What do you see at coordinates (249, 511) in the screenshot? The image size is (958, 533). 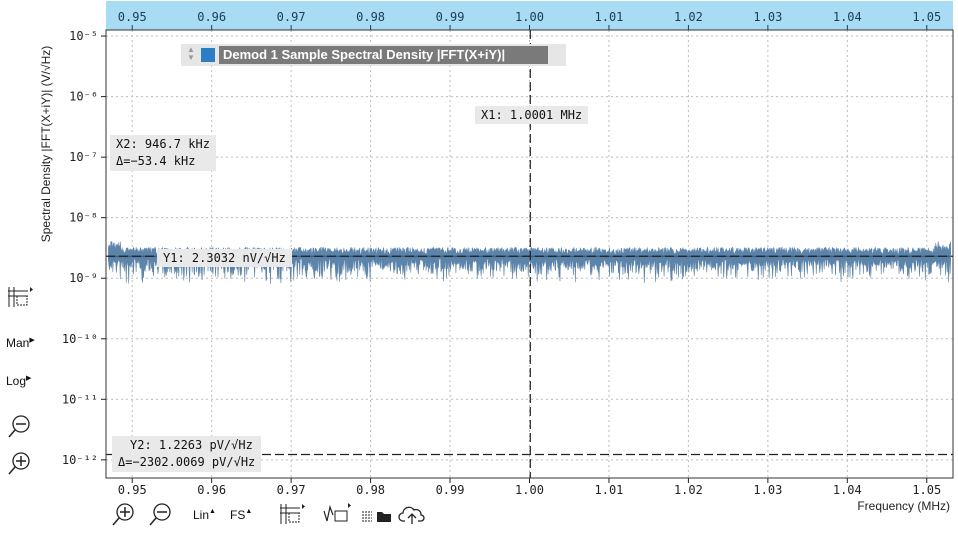 I see `x-range-caret-icon: ▲` at bounding box center [249, 511].